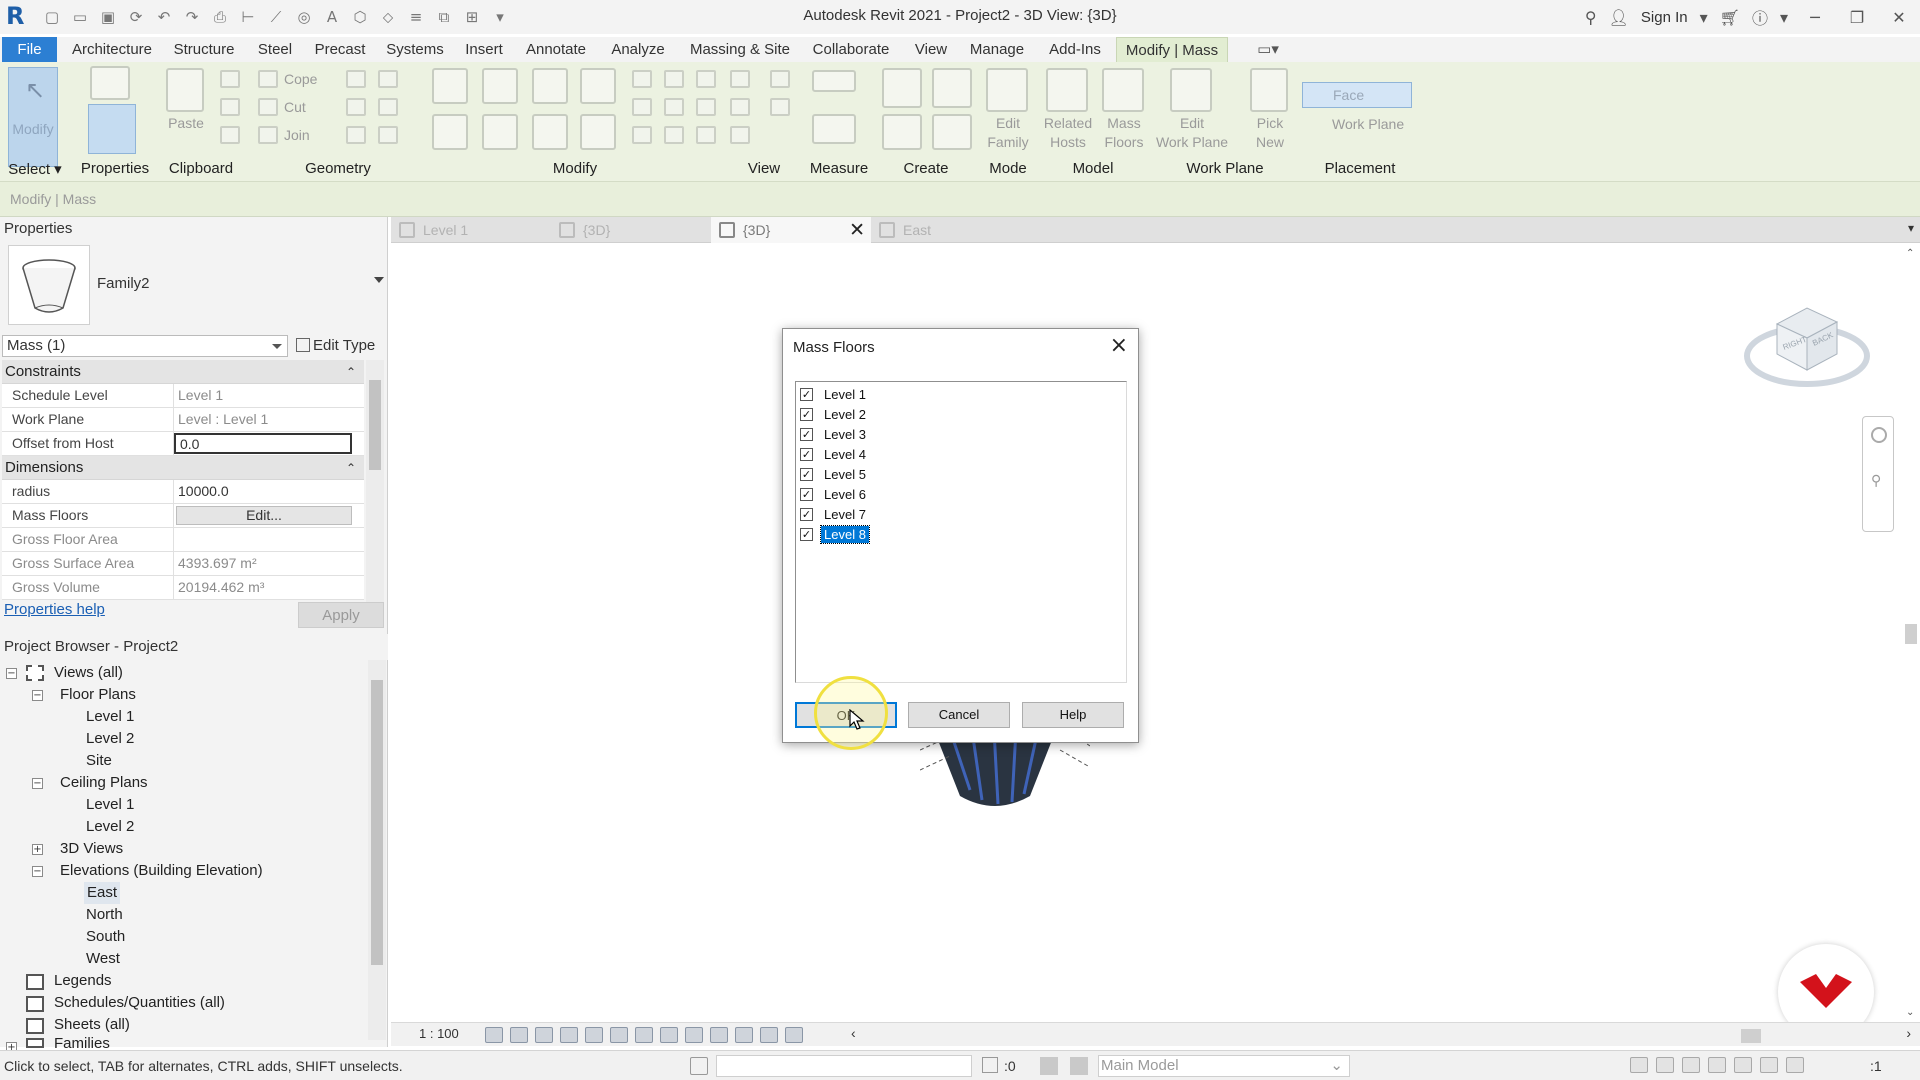 The width and height of the screenshot is (1920, 1080). What do you see at coordinates (1665, 1065) in the screenshot?
I see `select-underlay-icon` at bounding box center [1665, 1065].